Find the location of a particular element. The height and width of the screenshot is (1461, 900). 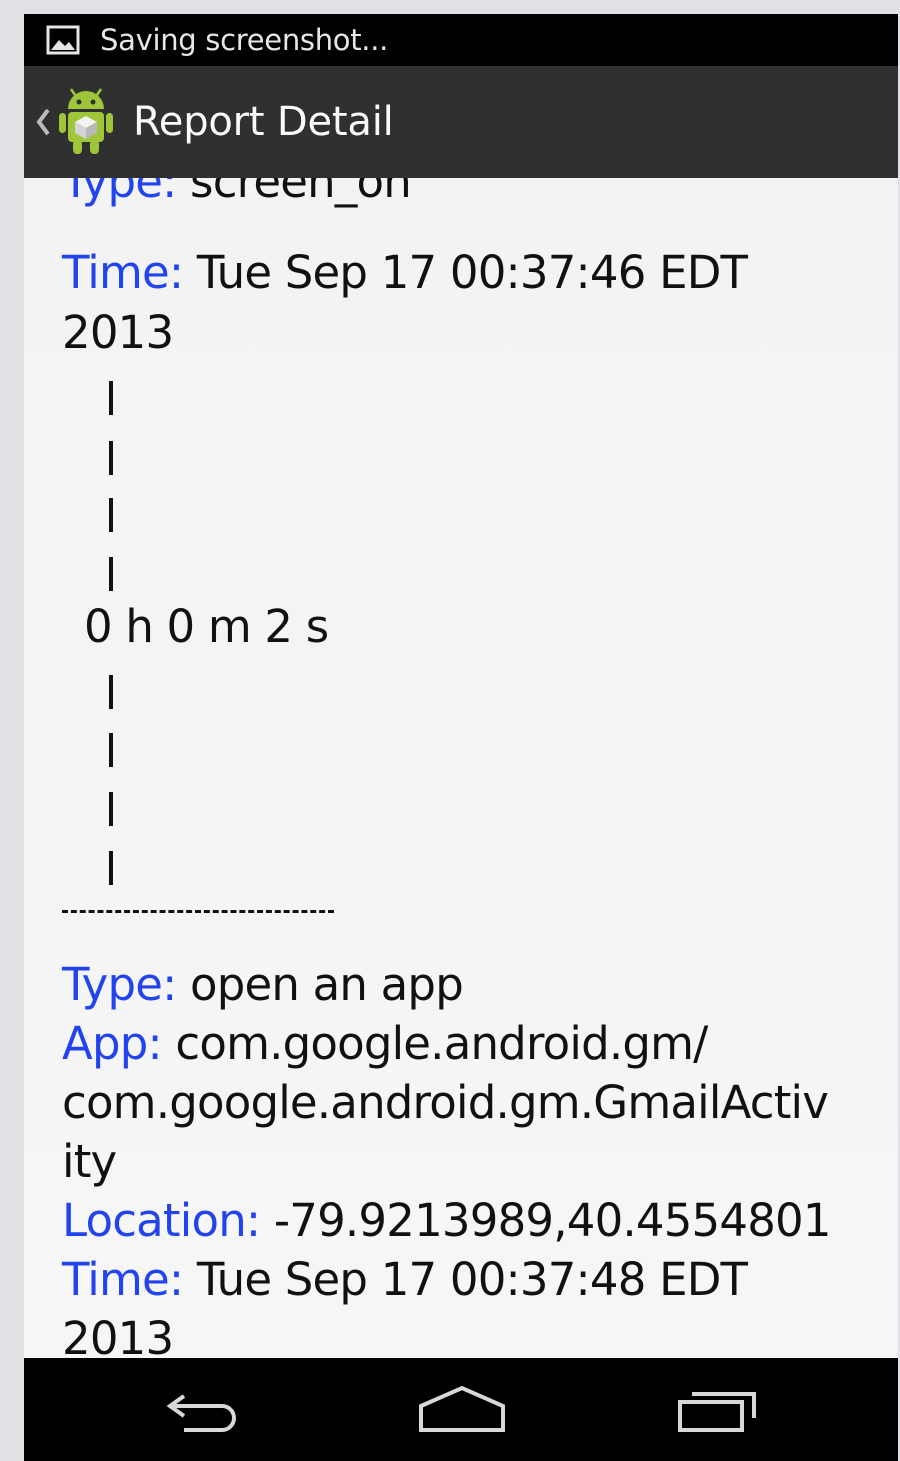

event-type-row: Type: open an app is located at coordinates (263, 985).